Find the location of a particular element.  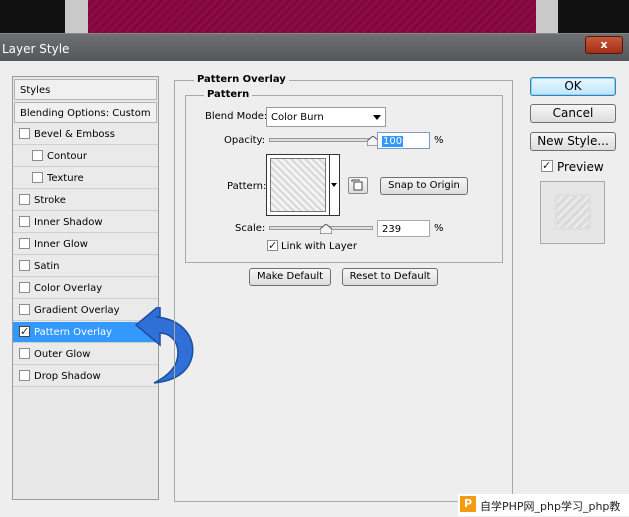

style-item-label: Outer Glow is located at coordinates (62, 354).